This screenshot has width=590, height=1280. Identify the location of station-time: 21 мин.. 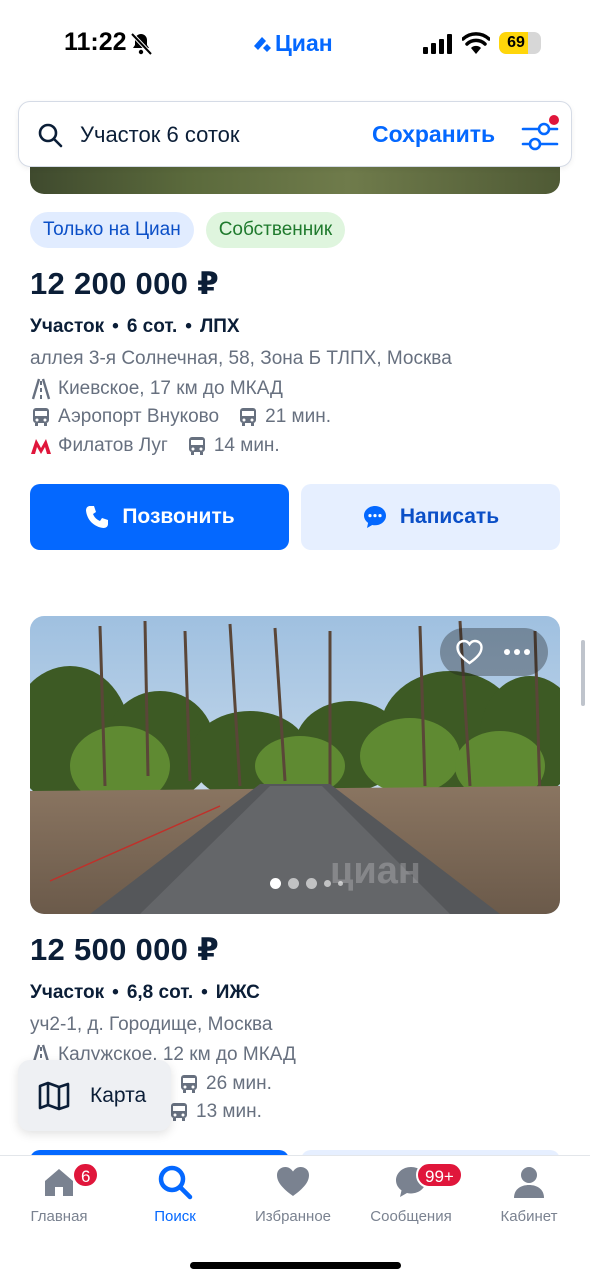
(298, 416).